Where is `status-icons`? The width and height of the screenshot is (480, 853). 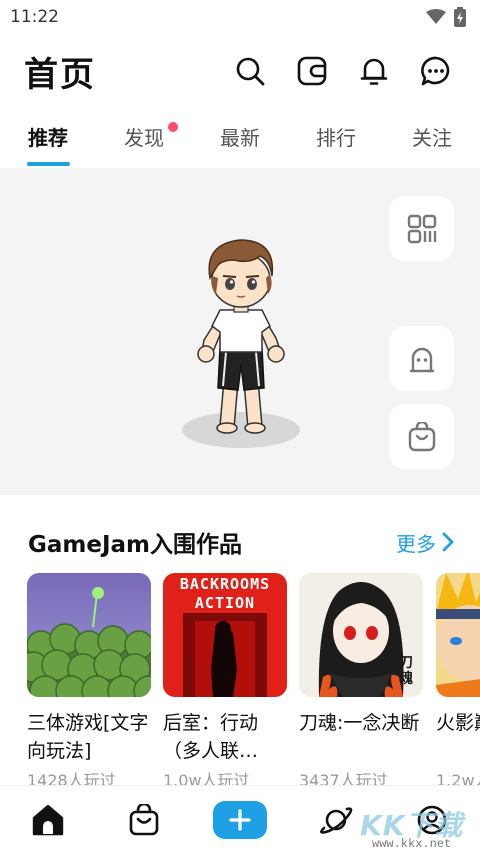
status-icons is located at coordinates (446, 17).